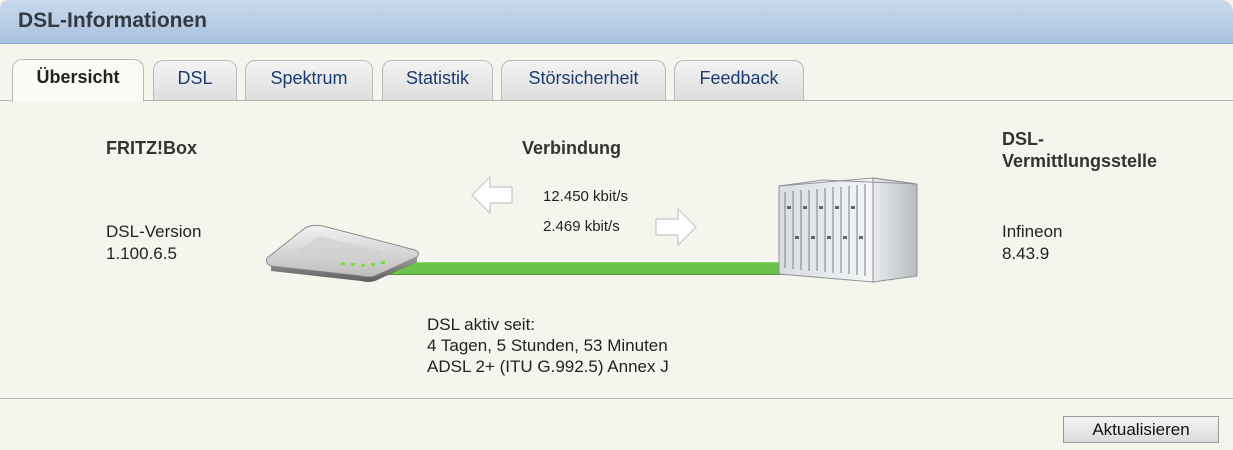 The width and height of the screenshot is (1233, 450). Describe the element at coordinates (343, 253) in the screenshot. I see `fritzbox-device-icon` at that location.